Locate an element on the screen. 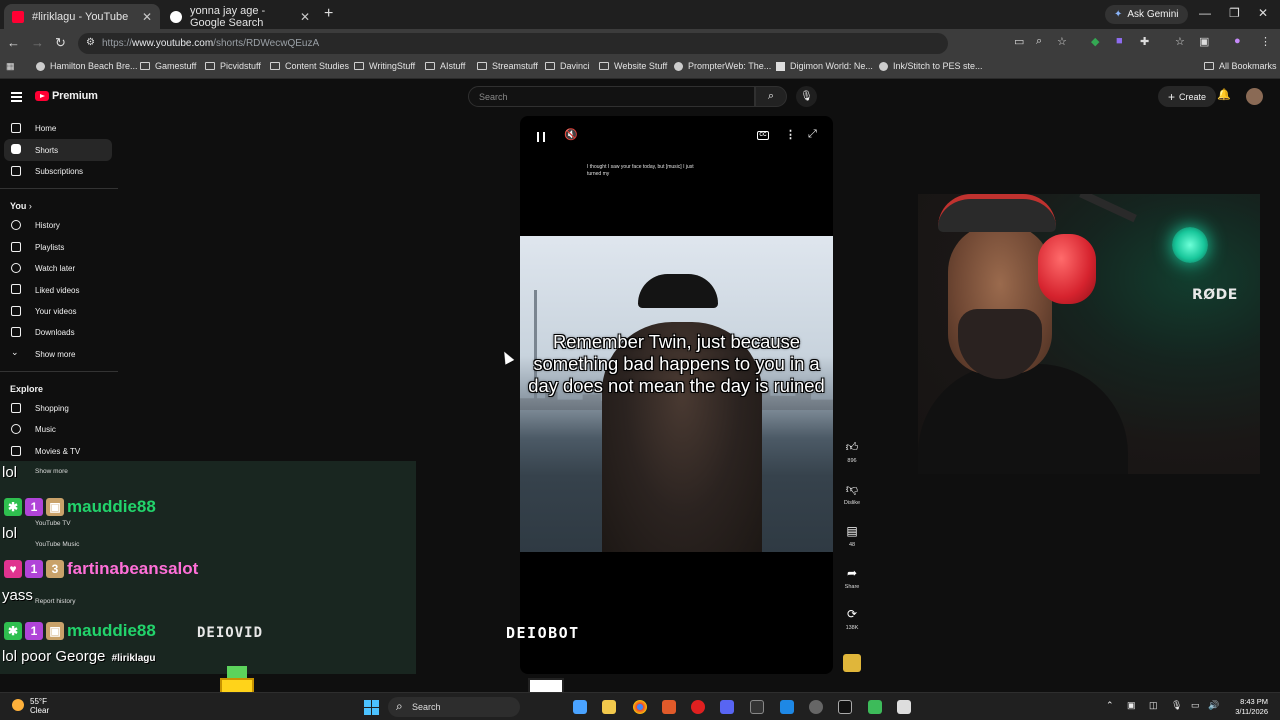 This screenshot has height=720, width=1280. sidebar-item-shorts: Shorts is located at coordinates (58, 150).